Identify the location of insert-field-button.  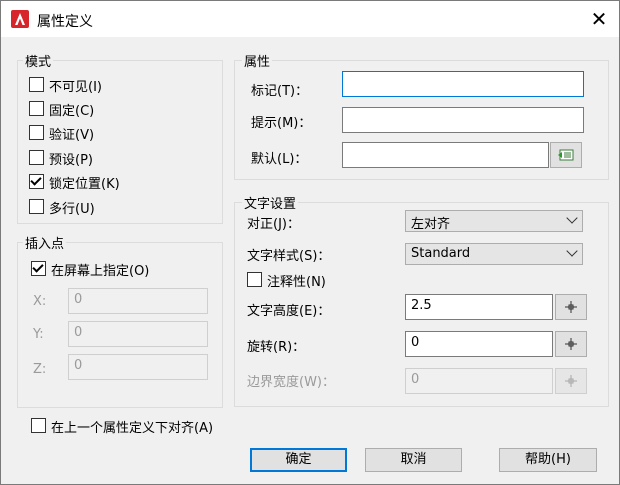
(566, 155).